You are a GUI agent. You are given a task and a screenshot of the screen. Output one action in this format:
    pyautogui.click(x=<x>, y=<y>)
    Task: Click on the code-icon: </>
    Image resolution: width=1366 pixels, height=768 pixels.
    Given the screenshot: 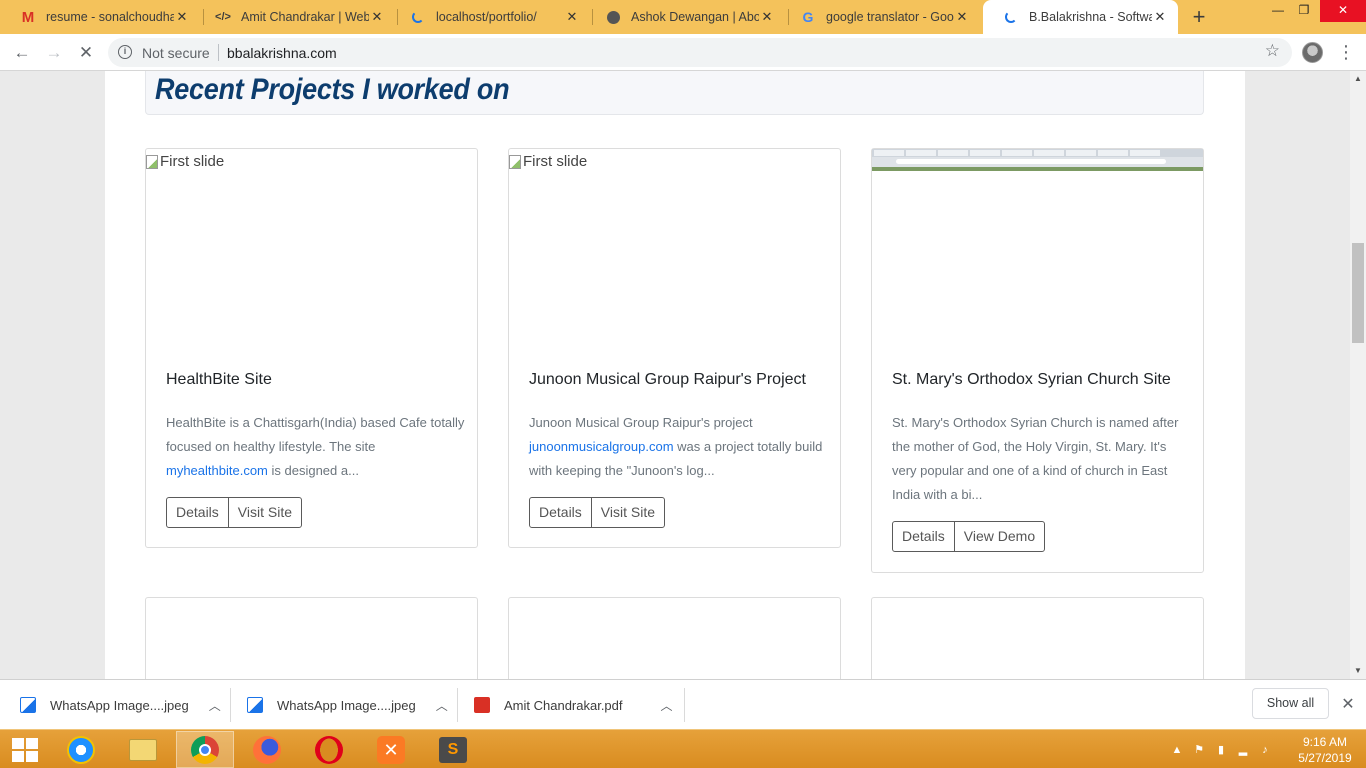 What is the action you would take?
    pyautogui.click(x=223, y=17)
    